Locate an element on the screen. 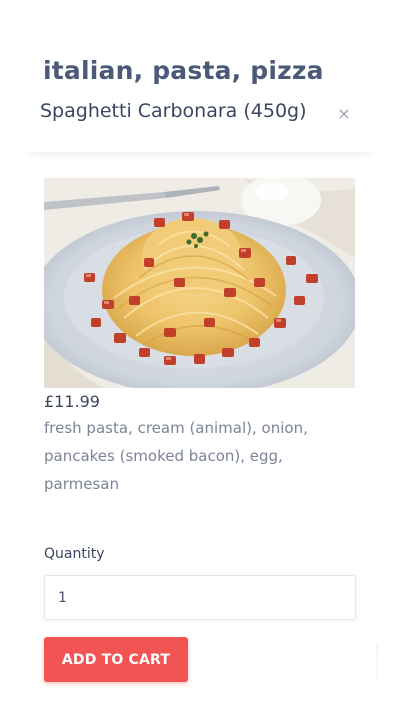 This screenshot has height=710, width=400. scroll-edge is located at coordinates (377, 669).